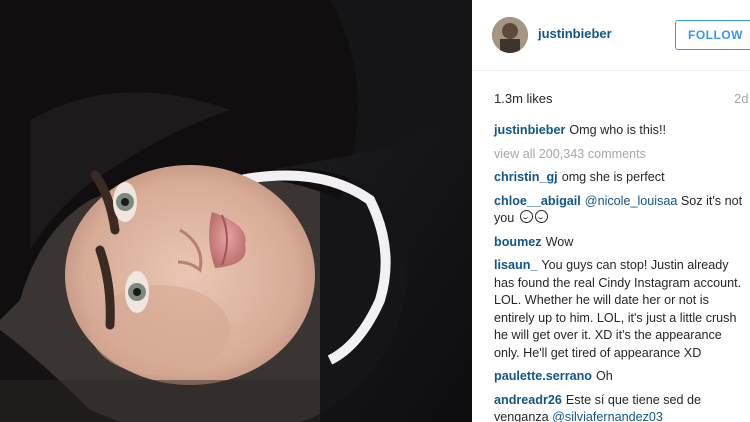 The height and width of the screenshot is (422, 750). Describe the element at coordinates (712, 35) in the screenshot. I see `follow-button: FOLLOW` at that location.